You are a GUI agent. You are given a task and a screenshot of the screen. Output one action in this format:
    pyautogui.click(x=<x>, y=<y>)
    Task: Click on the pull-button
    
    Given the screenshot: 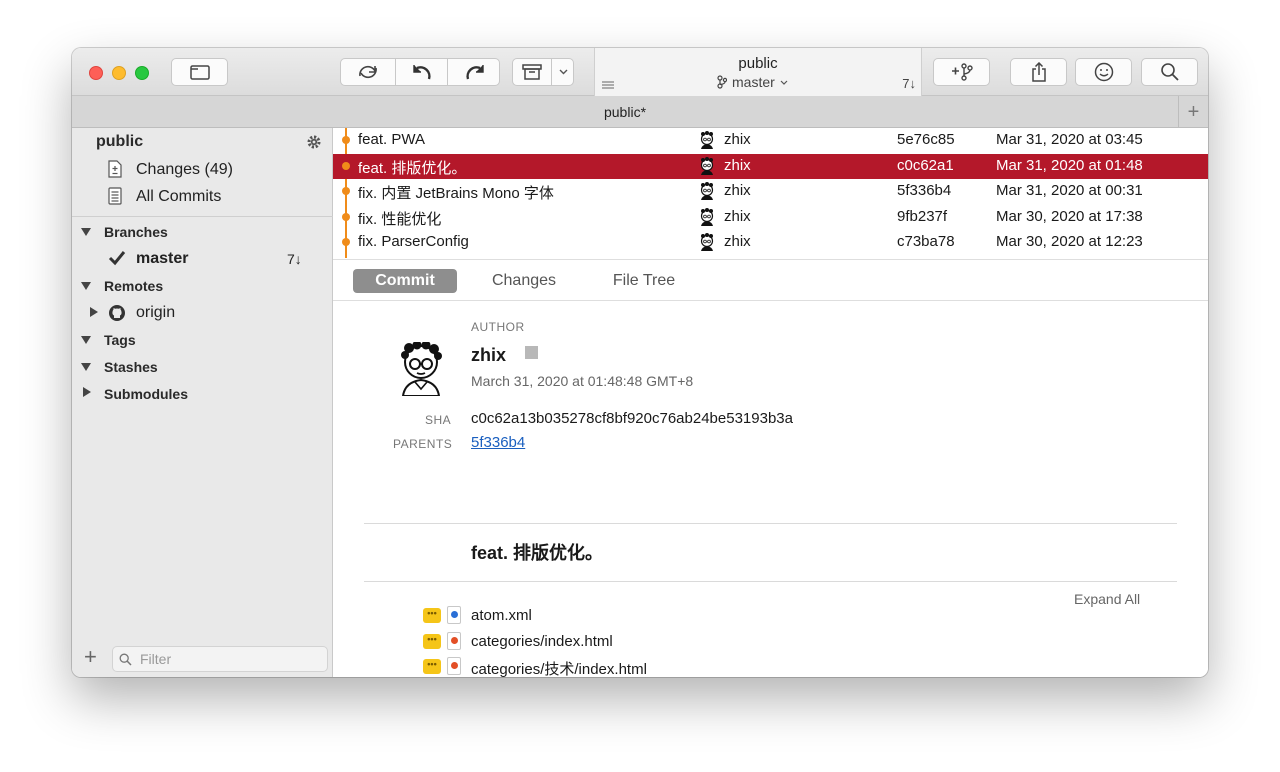 What is the action you would take?
    pyautogui.click(x=421, y=72)
    